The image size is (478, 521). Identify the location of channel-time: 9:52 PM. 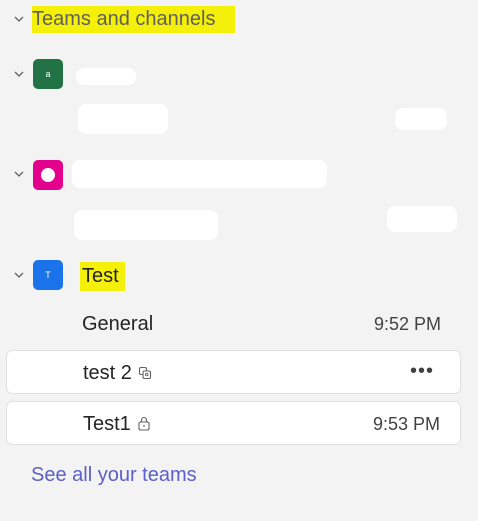
(407, 324).